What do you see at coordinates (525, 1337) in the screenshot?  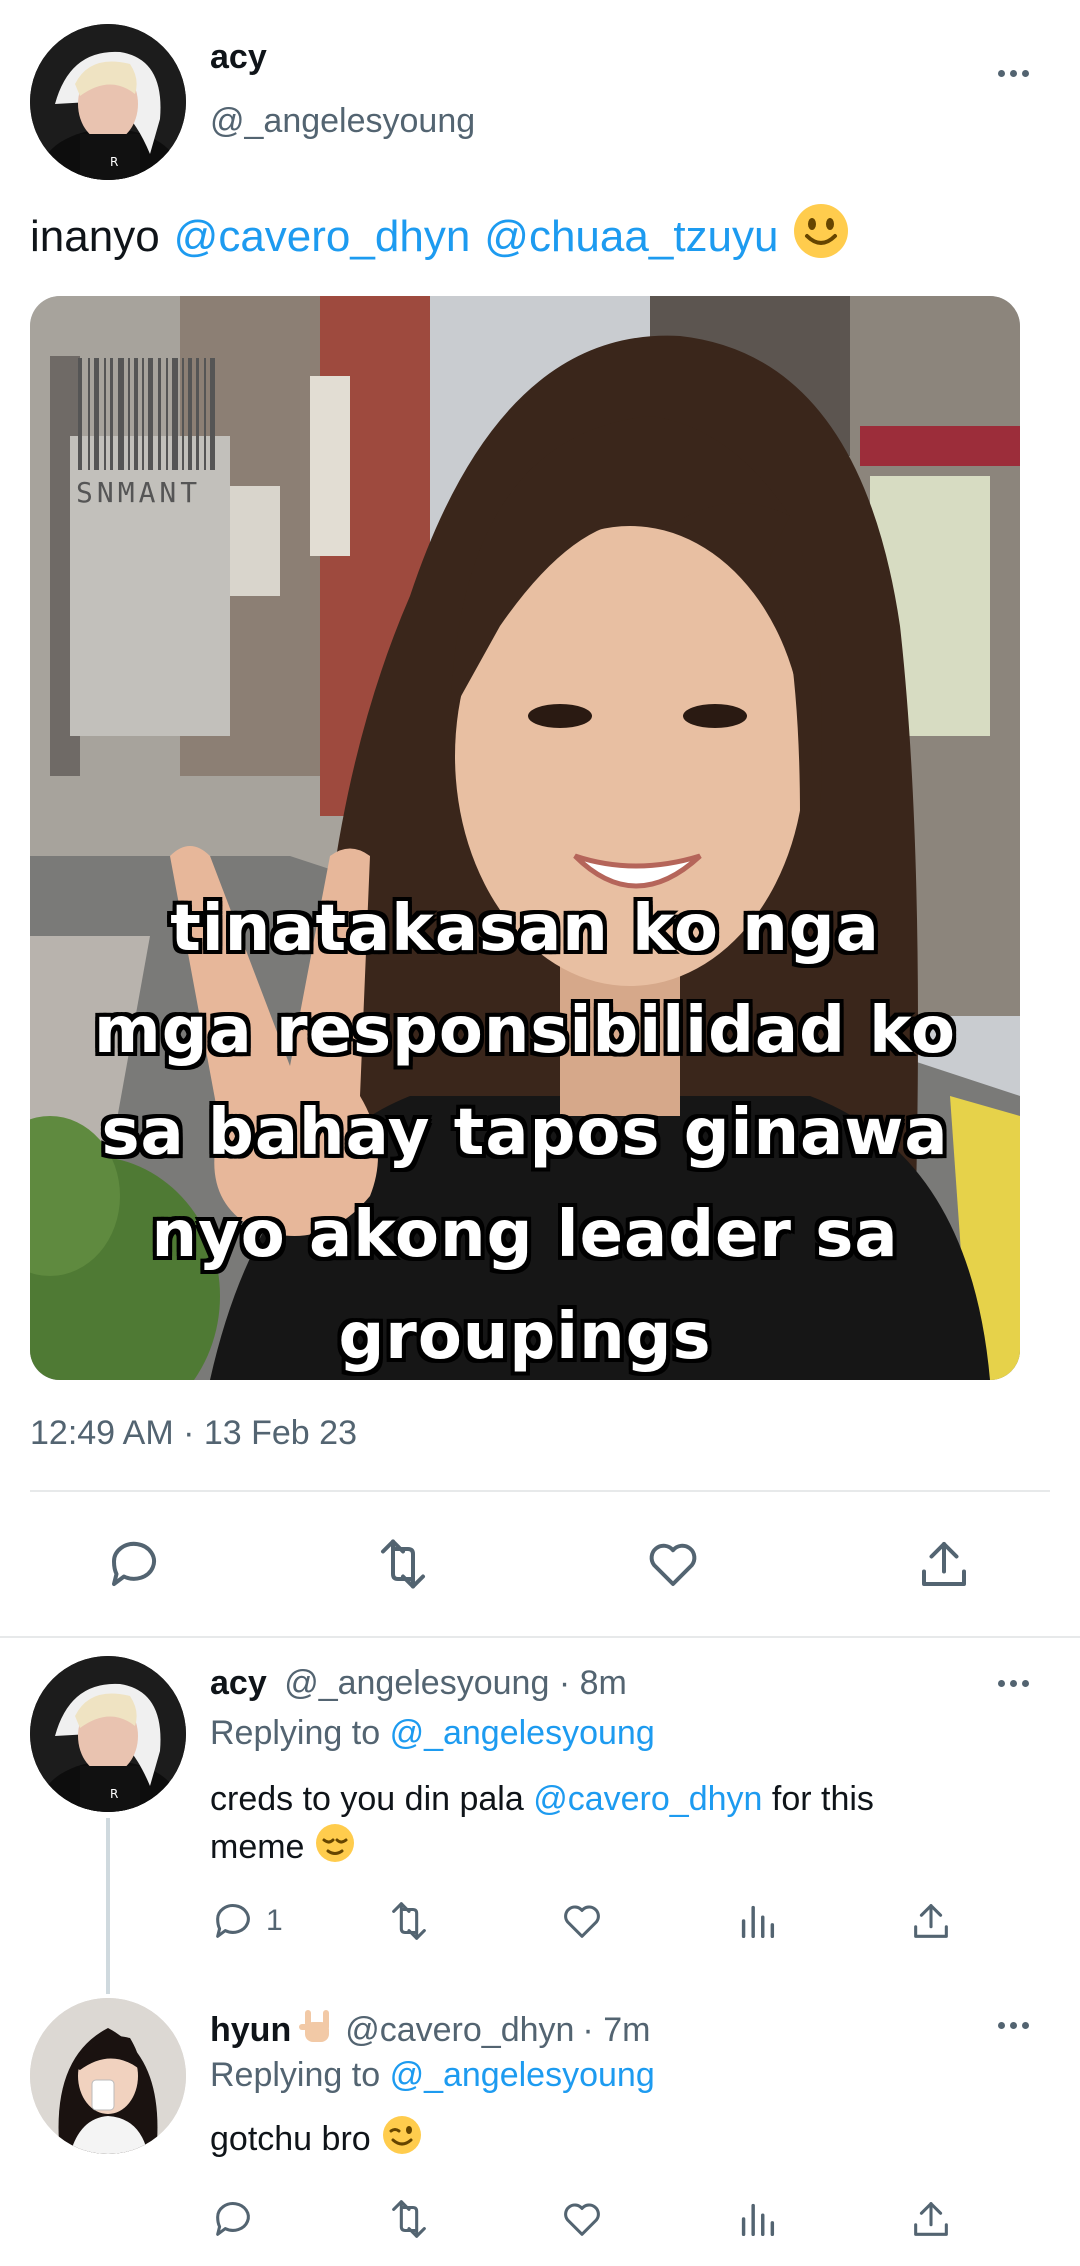 I see `meme-caption-line: groupings` at bounding box center [525, 1337].